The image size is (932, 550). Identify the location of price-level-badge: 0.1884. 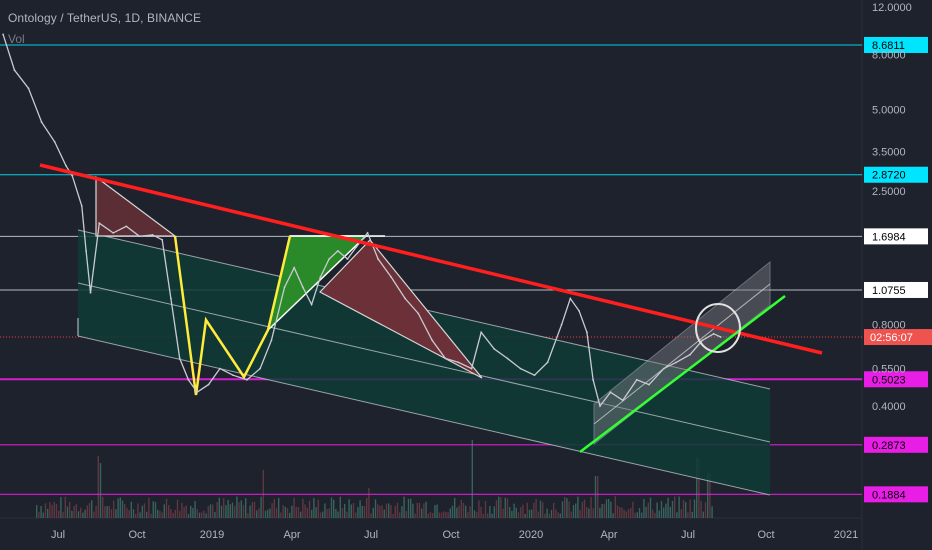
(896, 494).